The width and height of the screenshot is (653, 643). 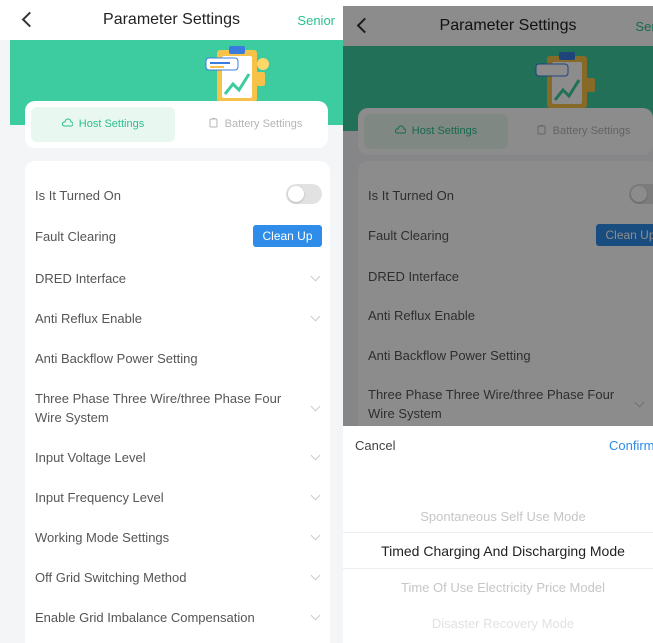 What do you see at coordinates (498, 516) in the screenshot?
I see `picker-option: Spontaneous Self Use Mode` at bounding box center [498, 516].